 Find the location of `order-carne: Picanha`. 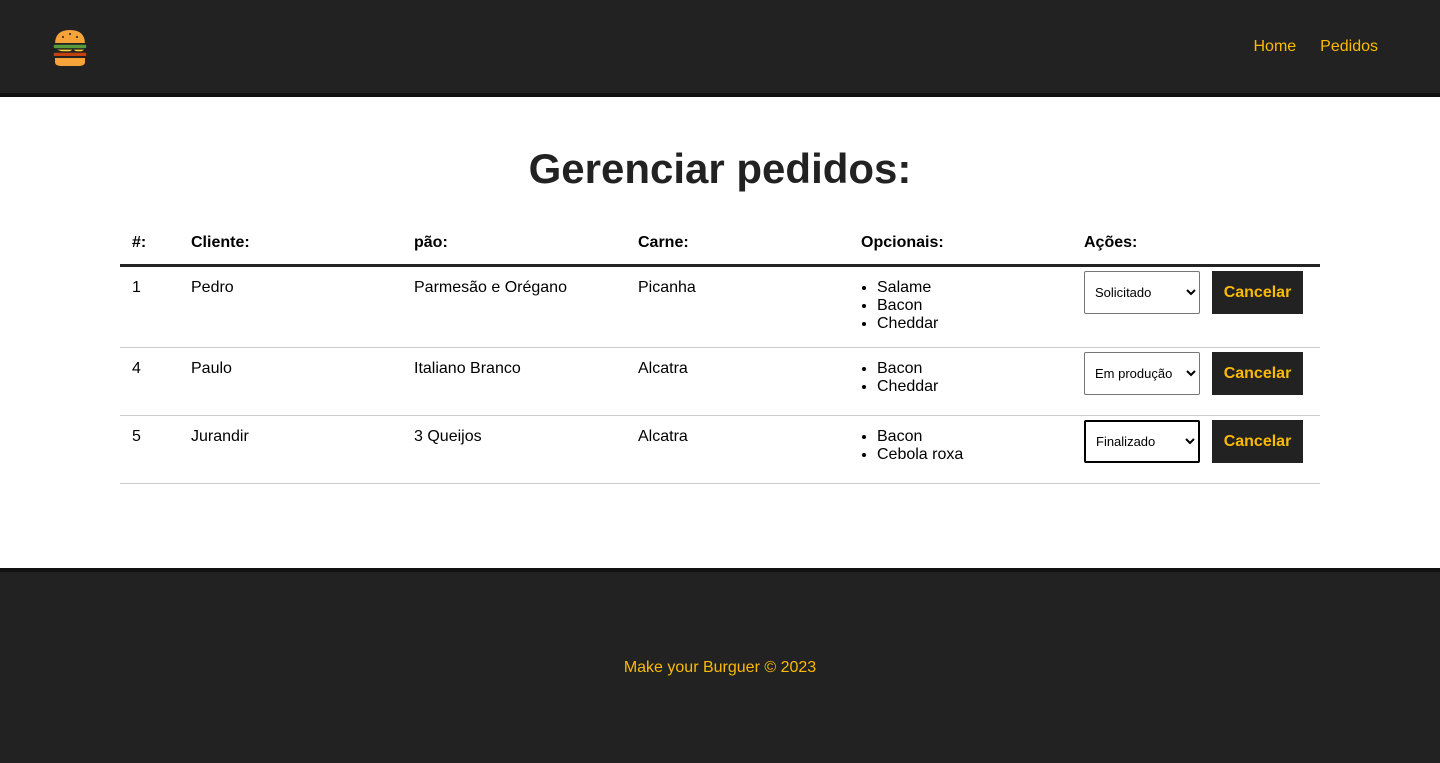

order-carne: Picanha is located at coordinates (667, 287).